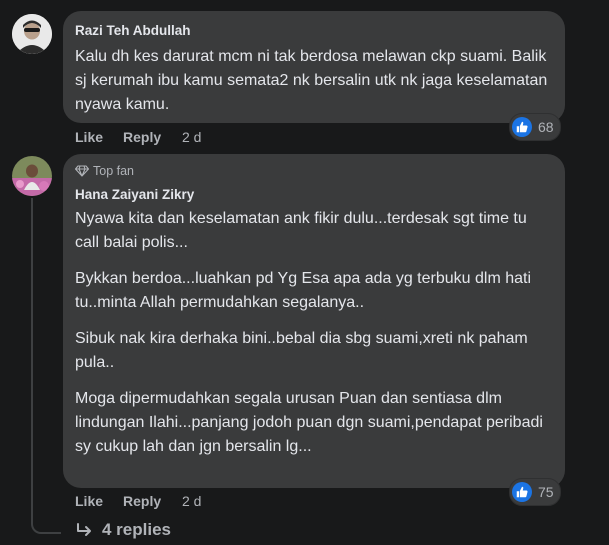 This screenshot has width=609, height=545. Describe the element at coordinates (535, 127) in the screenshot. I see `reaction-summary: 68` at that location.